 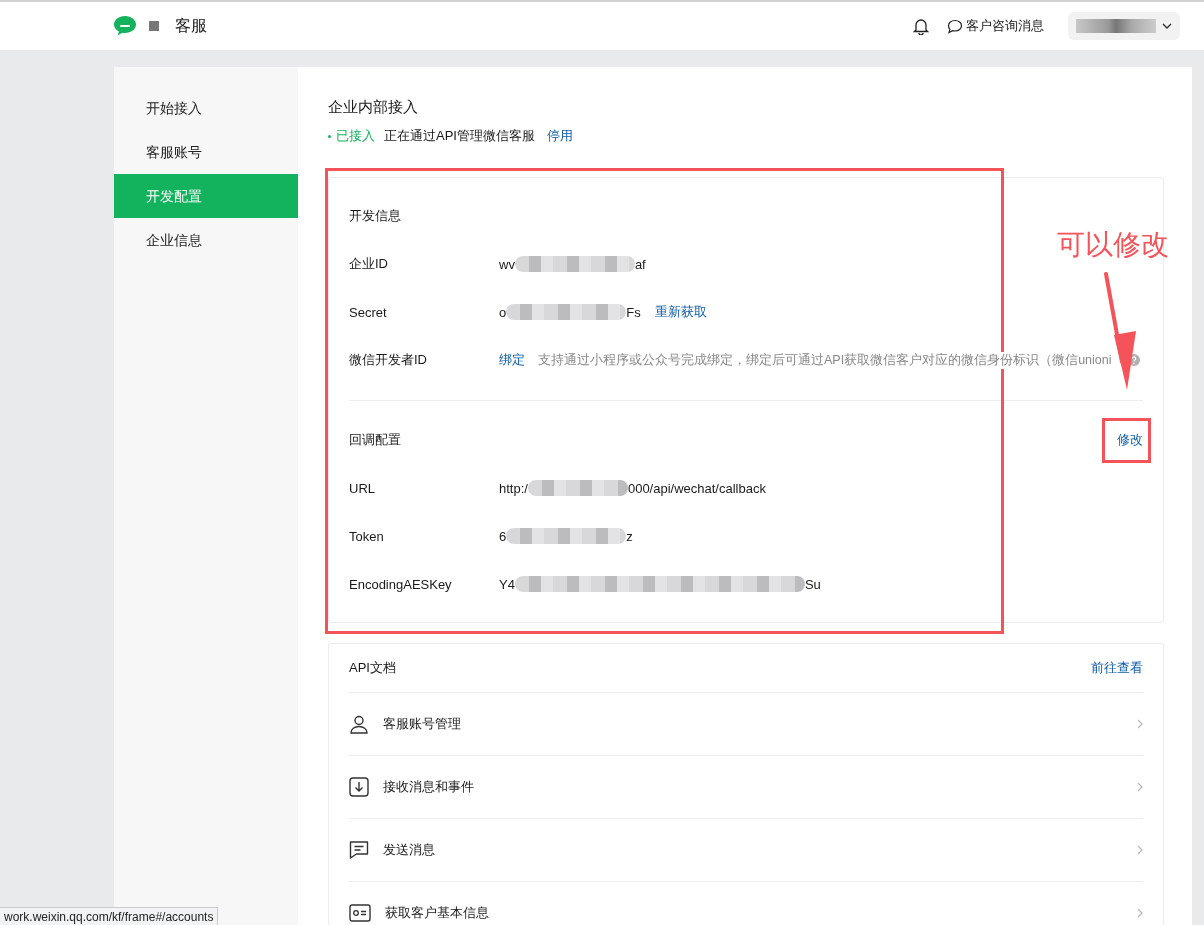 What do you see at coordinates (375, 216) in the screenshot?
I see `section-title: 开发信息` at bounding box center [375, 216].